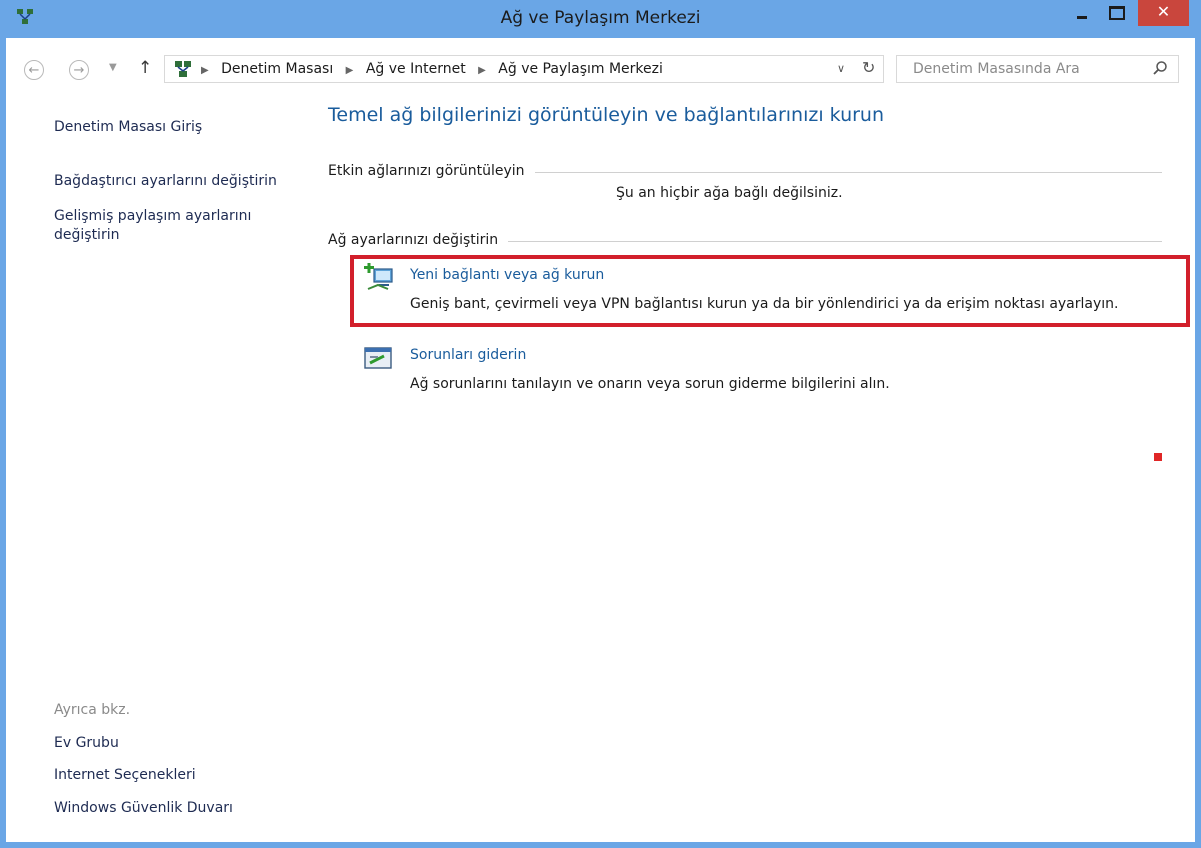 The width and height of the screenshot is (1201, 848). I want to click on search-icon, so click(1160, 68).